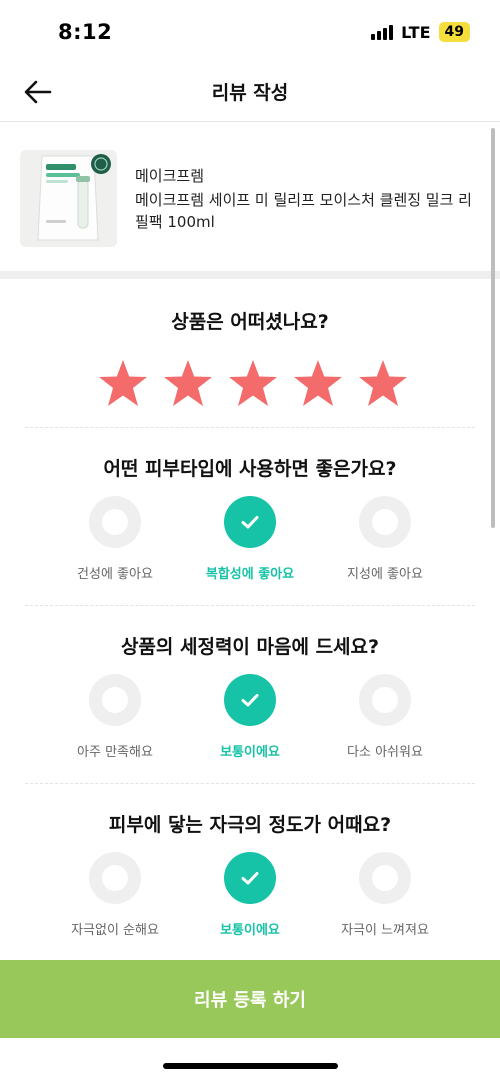  I want to click on irritation-option-irritating: 자극이 느껴져요, so click(385, 895).